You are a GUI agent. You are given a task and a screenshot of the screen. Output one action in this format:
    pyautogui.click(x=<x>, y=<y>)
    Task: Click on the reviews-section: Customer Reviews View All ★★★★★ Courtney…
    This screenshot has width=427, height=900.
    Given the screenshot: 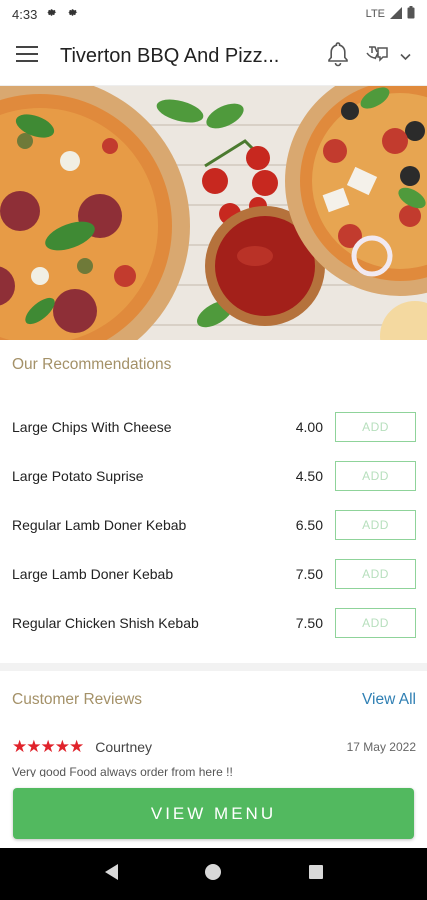 What is the action you would take?
    pyautogui.click(x=213, y=724)
    